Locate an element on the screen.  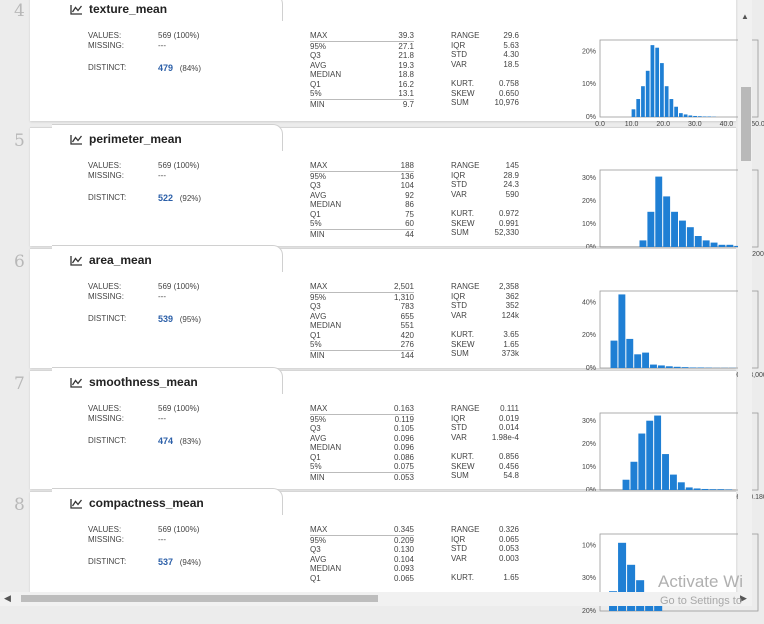
values-label: VALUES: is located at coordinates (123, 530).